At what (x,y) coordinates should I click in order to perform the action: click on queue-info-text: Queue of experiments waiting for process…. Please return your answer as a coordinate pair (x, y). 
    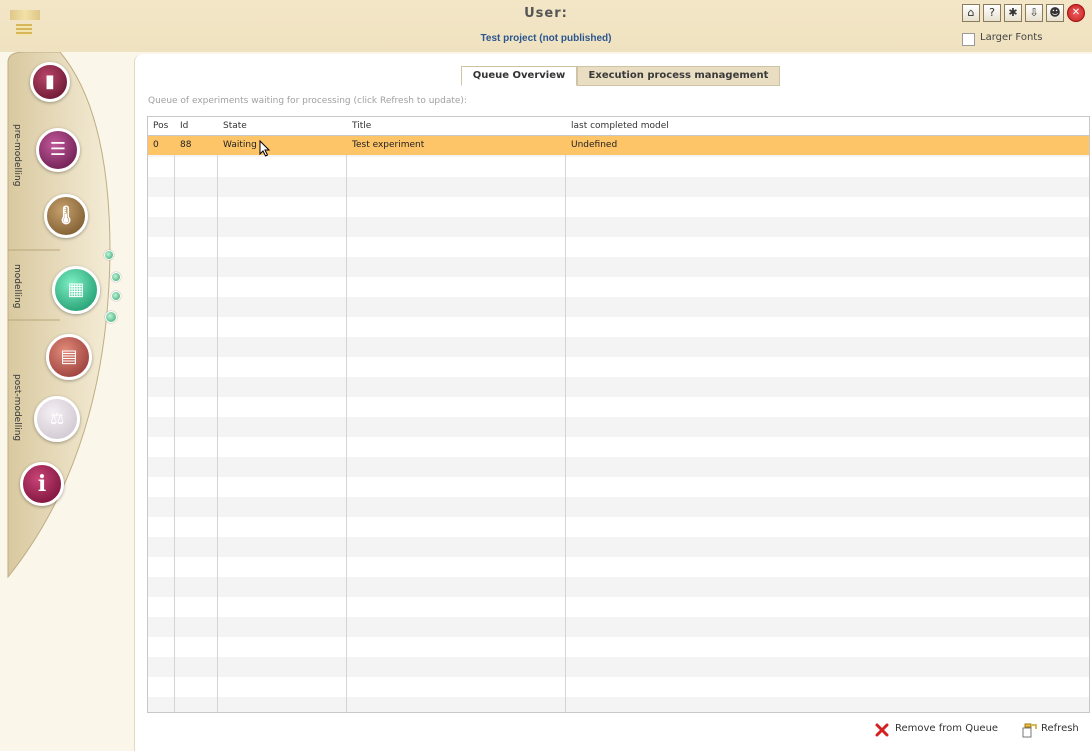
    Looking at the image, I should click on (307, 101).